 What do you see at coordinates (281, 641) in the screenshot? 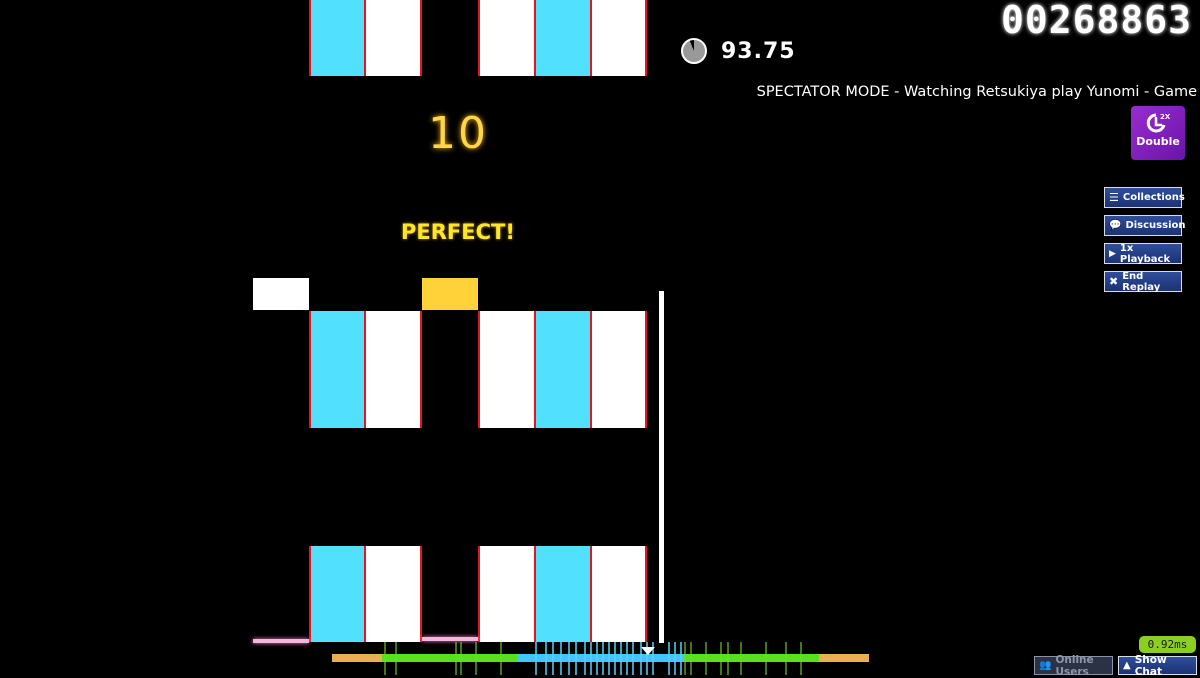
I see `hit-line-left` at bounding box center [281, 641].